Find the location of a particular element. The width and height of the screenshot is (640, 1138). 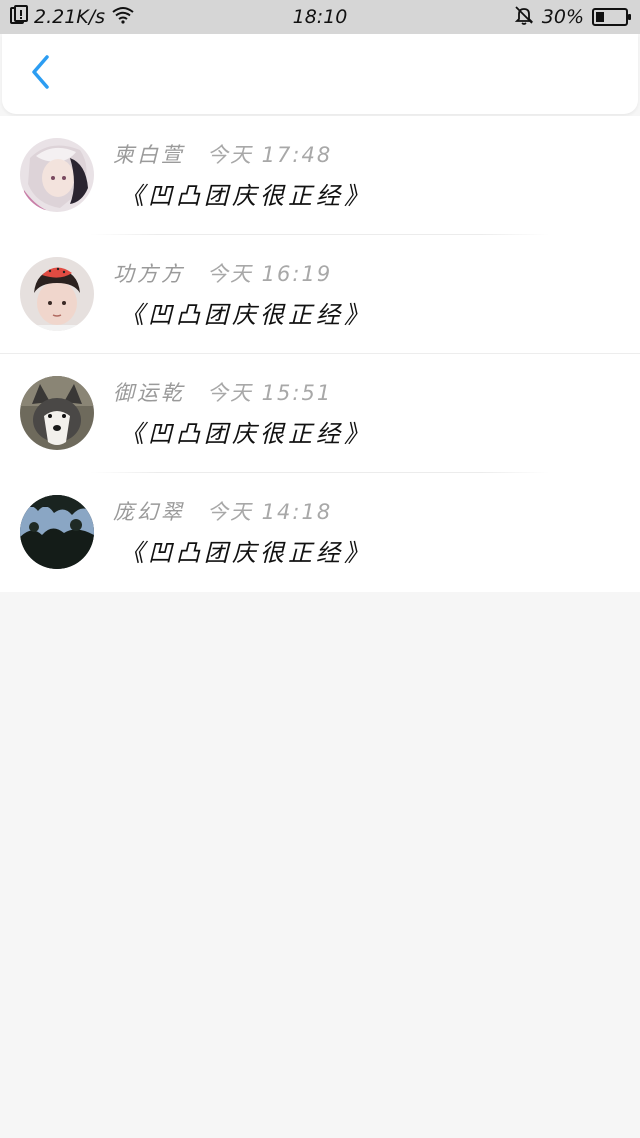

status-bar: 2.21K/s 18:10 30% is located at coordinates (320, 17).